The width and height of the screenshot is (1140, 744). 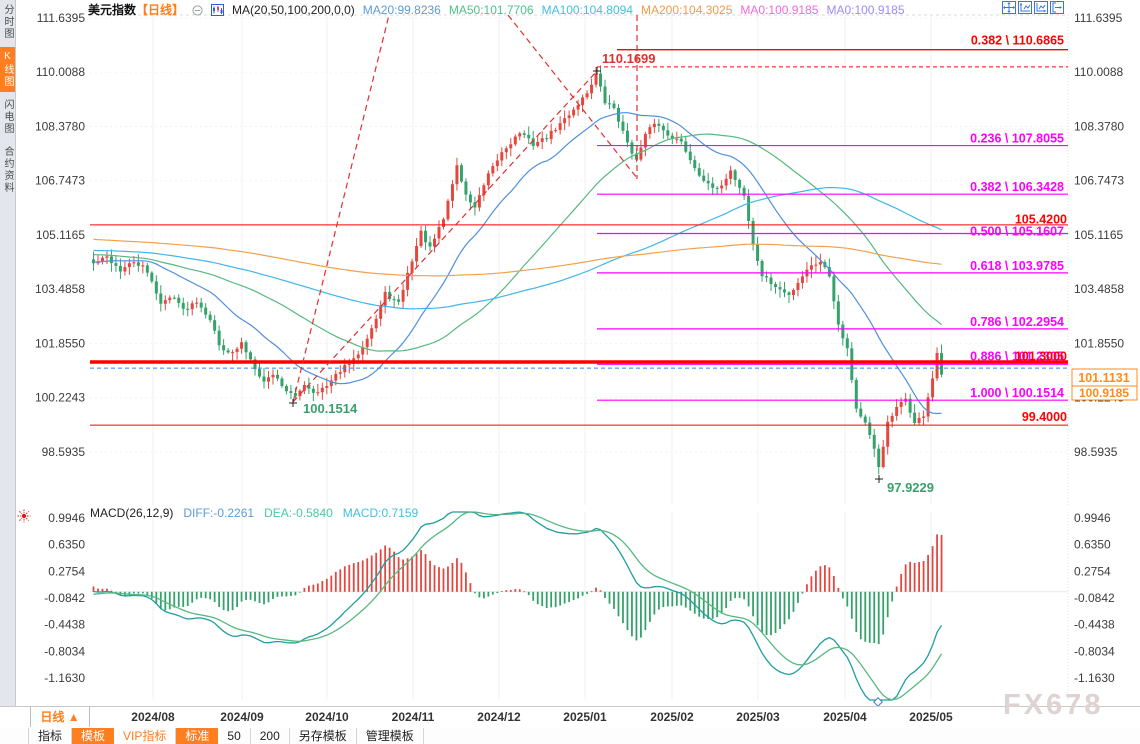 What do you see at coordinates (845, 717) in the screenshot?
I see `x-axis-label: 2025/04` at bounding box center [845, 717].